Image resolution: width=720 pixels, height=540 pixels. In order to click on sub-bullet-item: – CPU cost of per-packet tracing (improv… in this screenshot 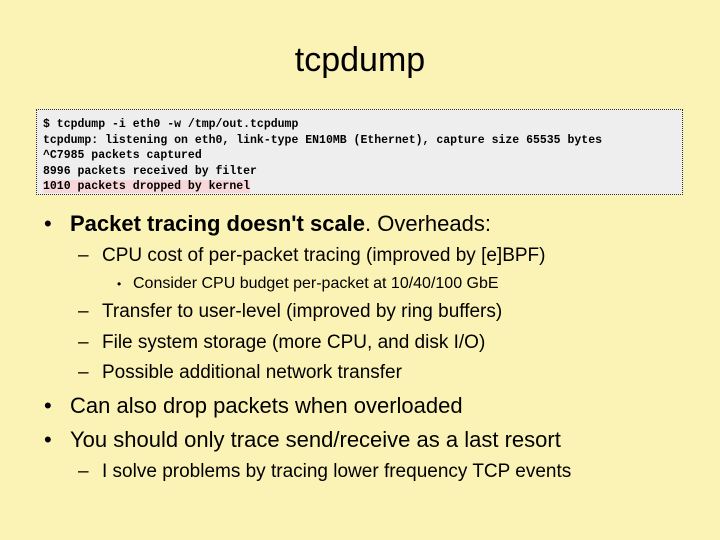, I will do `click(312, 255)`.